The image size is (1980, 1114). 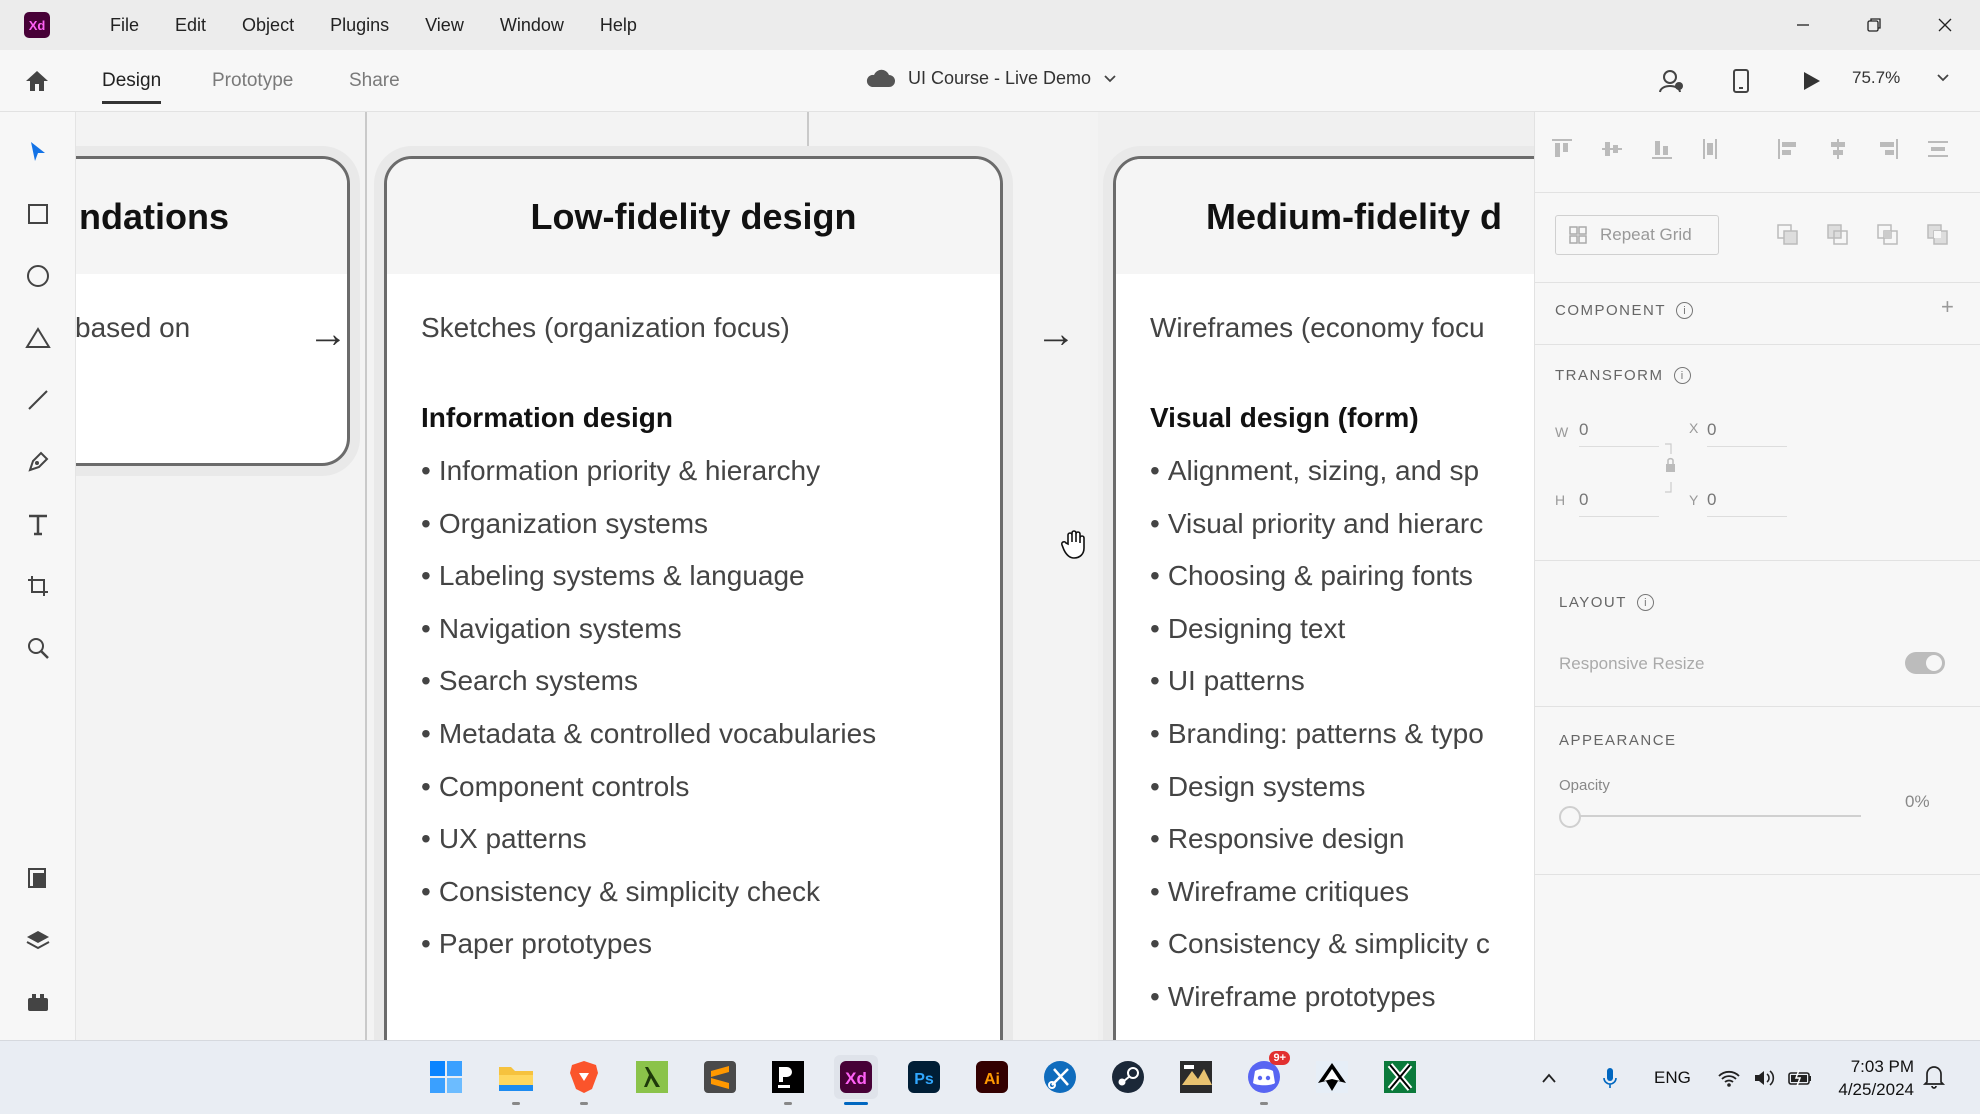 I want to click on ellipse-tool, so click(x=38, y=276).